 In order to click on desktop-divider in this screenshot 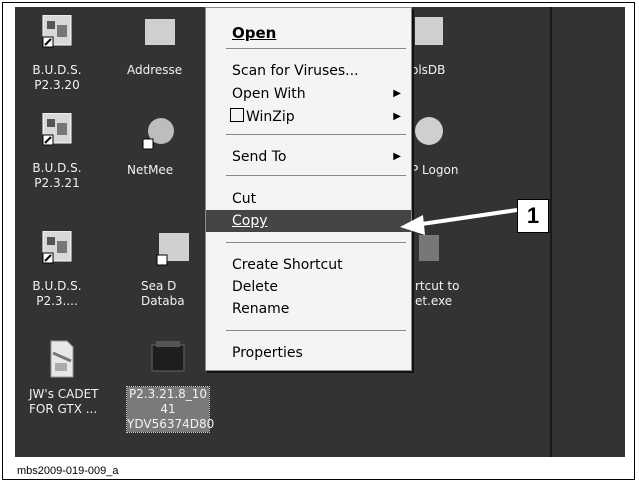, I will do `click(551, 232)`.